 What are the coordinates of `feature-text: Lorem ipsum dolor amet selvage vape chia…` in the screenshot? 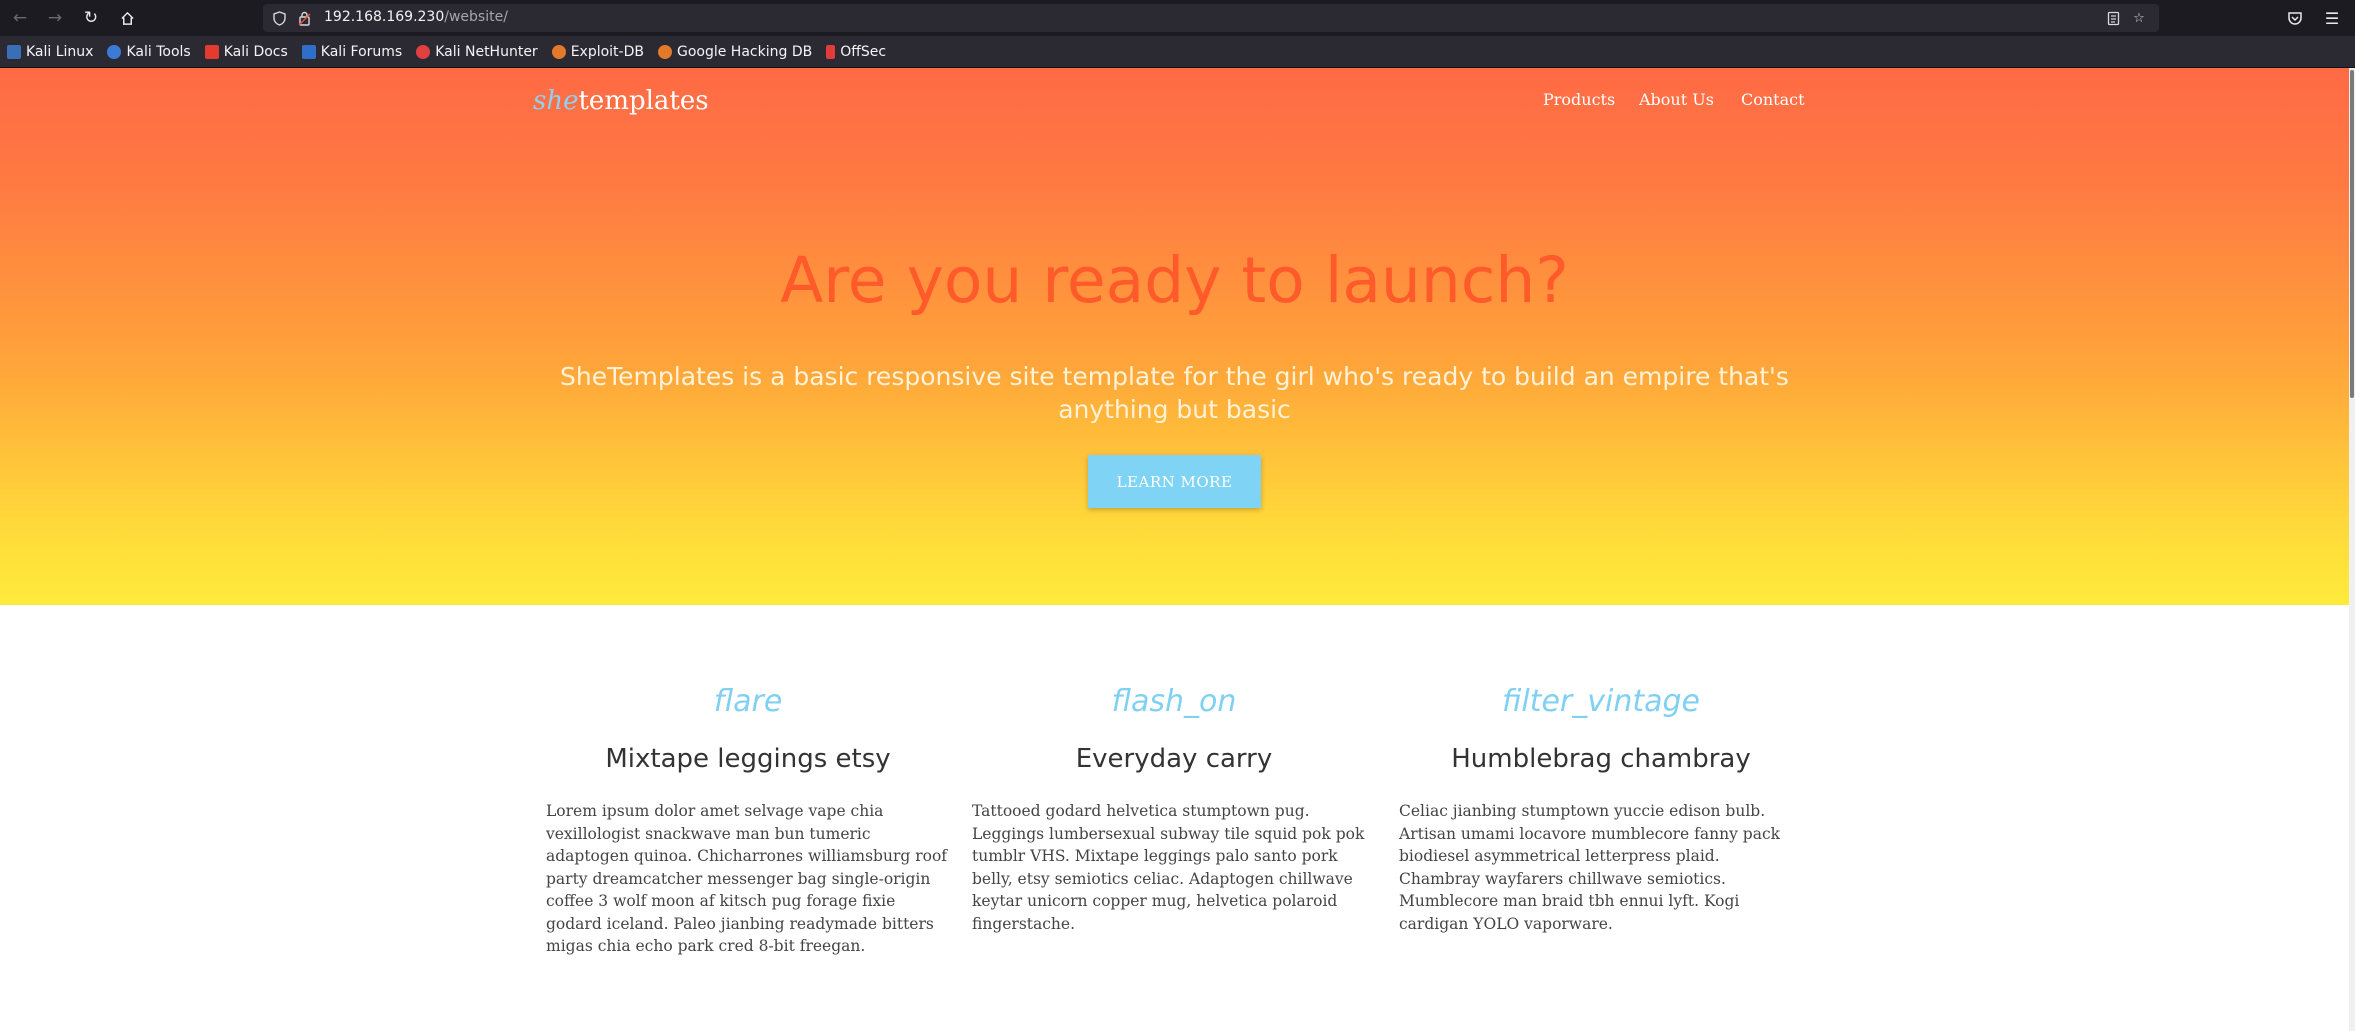 It's located at (747, 878).